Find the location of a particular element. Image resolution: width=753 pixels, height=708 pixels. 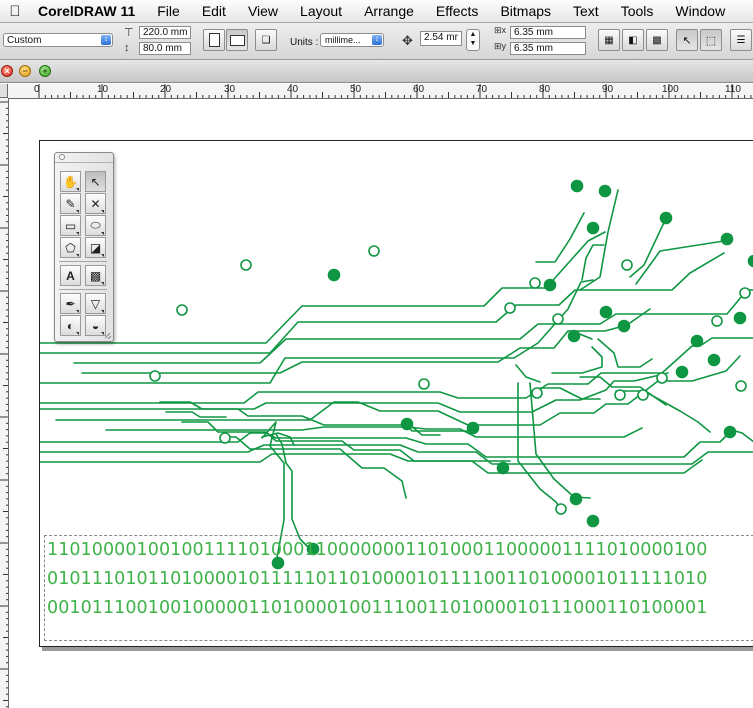

snap-to-grid-button: ▦ is located at coordinates (609, 40).